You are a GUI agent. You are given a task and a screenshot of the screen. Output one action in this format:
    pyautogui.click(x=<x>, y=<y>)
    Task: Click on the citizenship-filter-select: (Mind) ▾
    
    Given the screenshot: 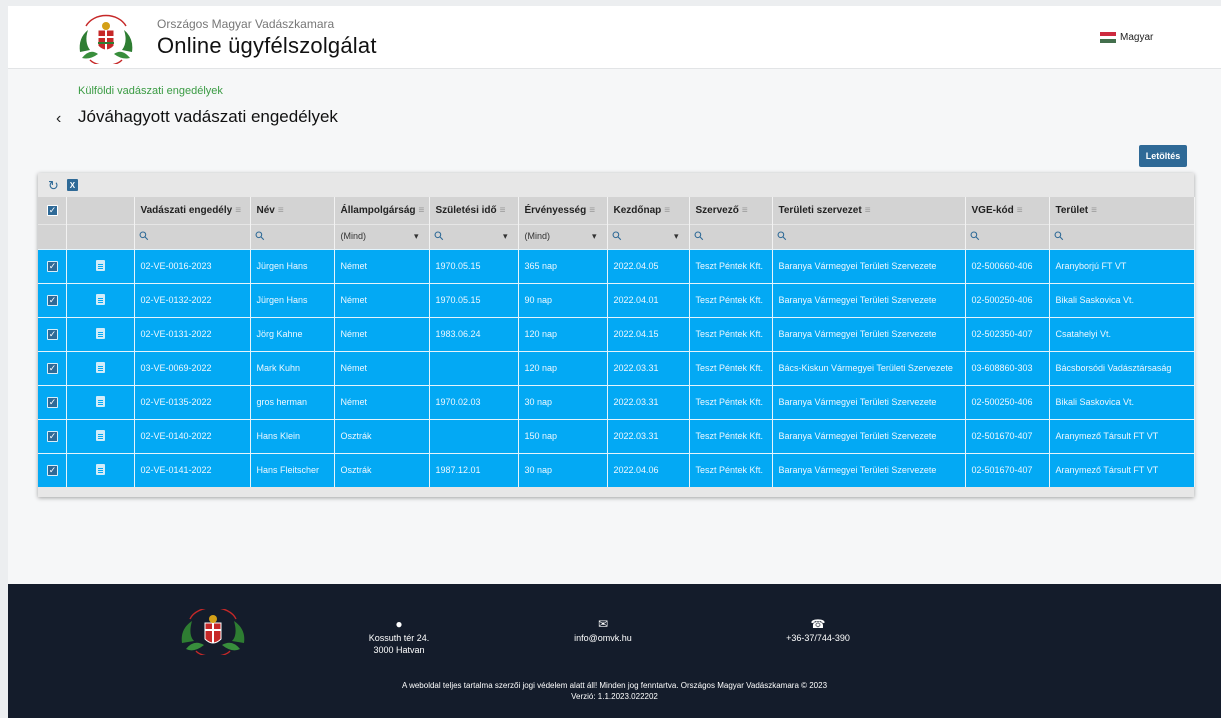 What is the action you would take?
    pyautogui.click(x=382, y=236)
    